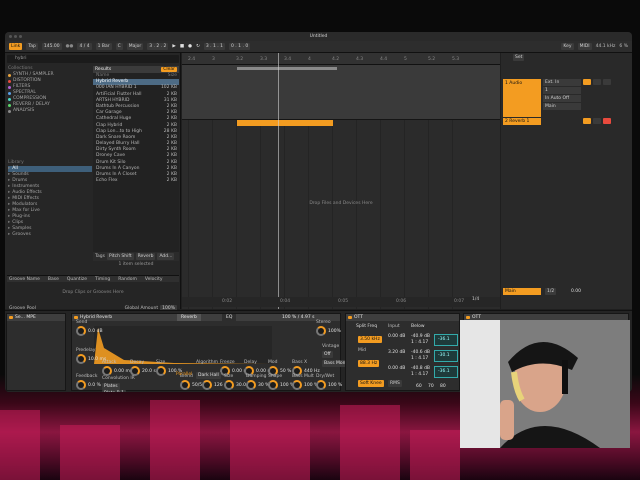  I want to click on ir-category-menu: Plates, so click(111, 386).